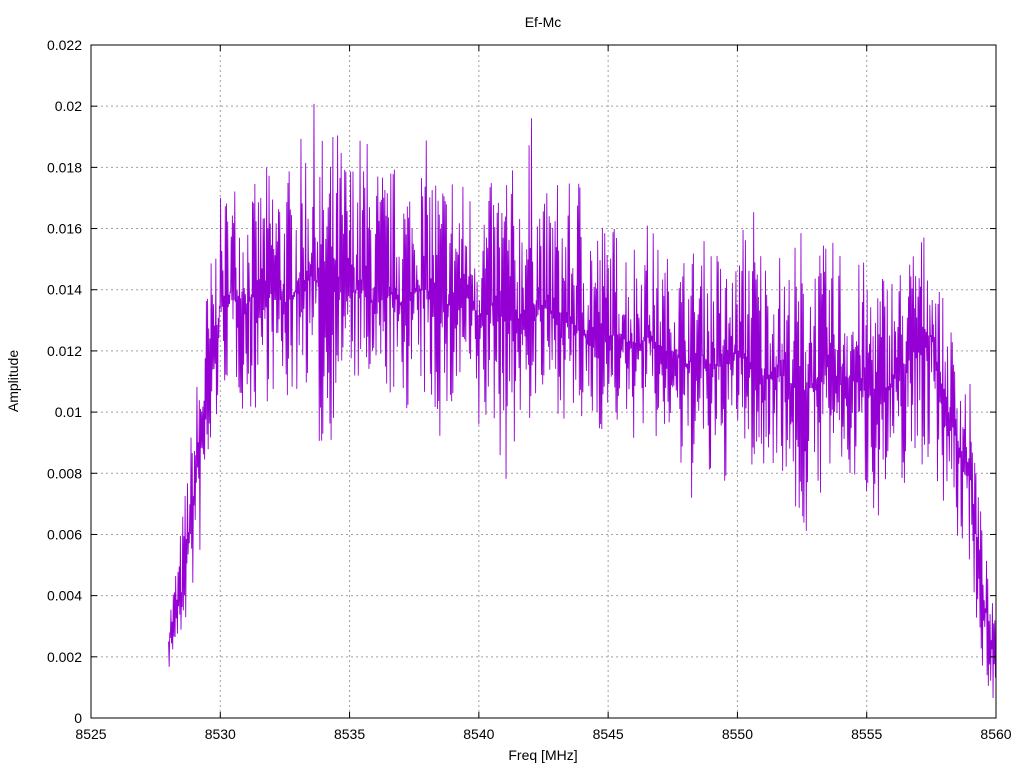 The image size is (1024, 768). I want to click on y-tick-label: 0.02, so click(68, 106).